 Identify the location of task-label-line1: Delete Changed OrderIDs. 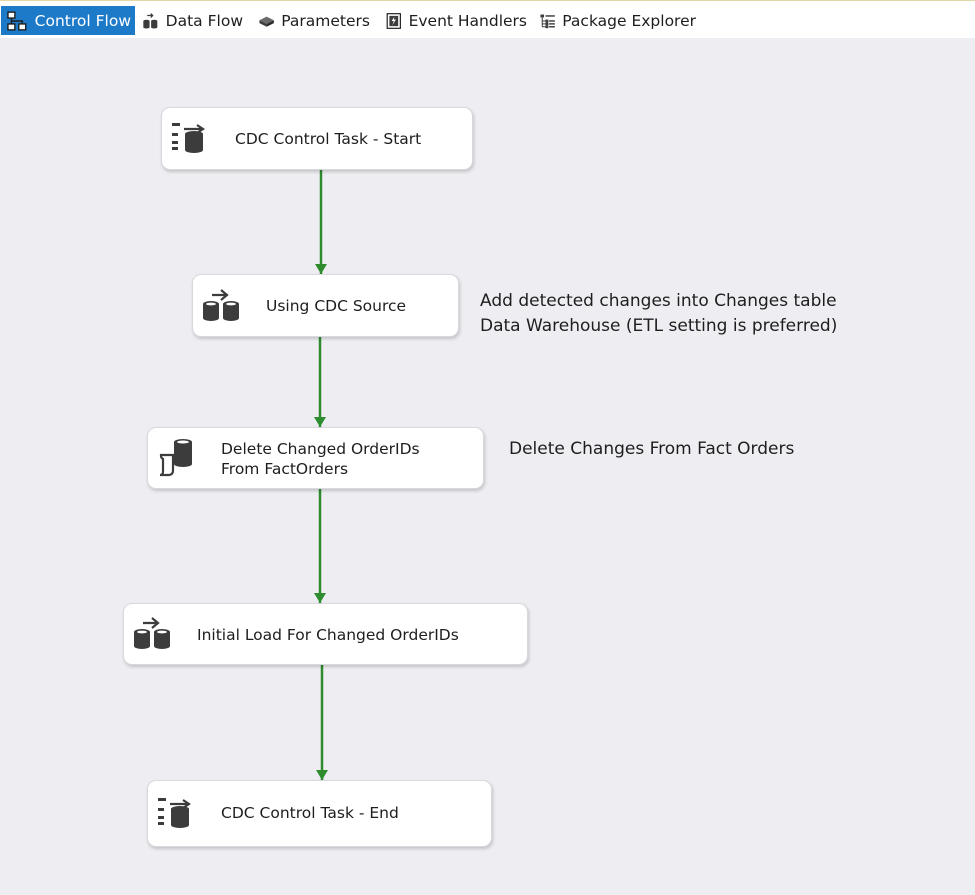
(320, 449).